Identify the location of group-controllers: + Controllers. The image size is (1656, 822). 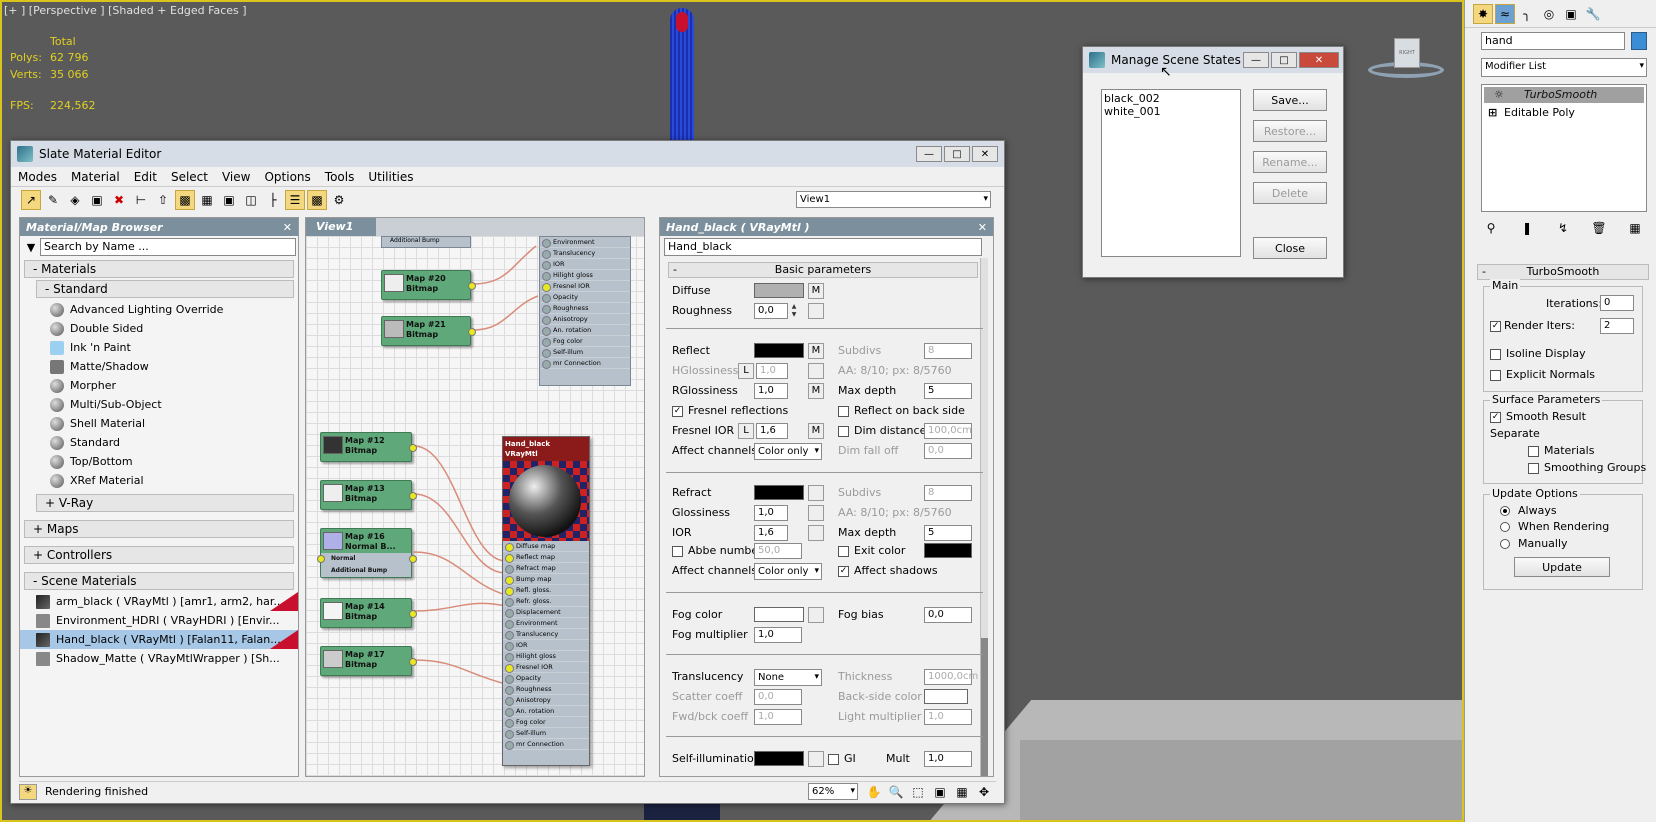
(159, 555).